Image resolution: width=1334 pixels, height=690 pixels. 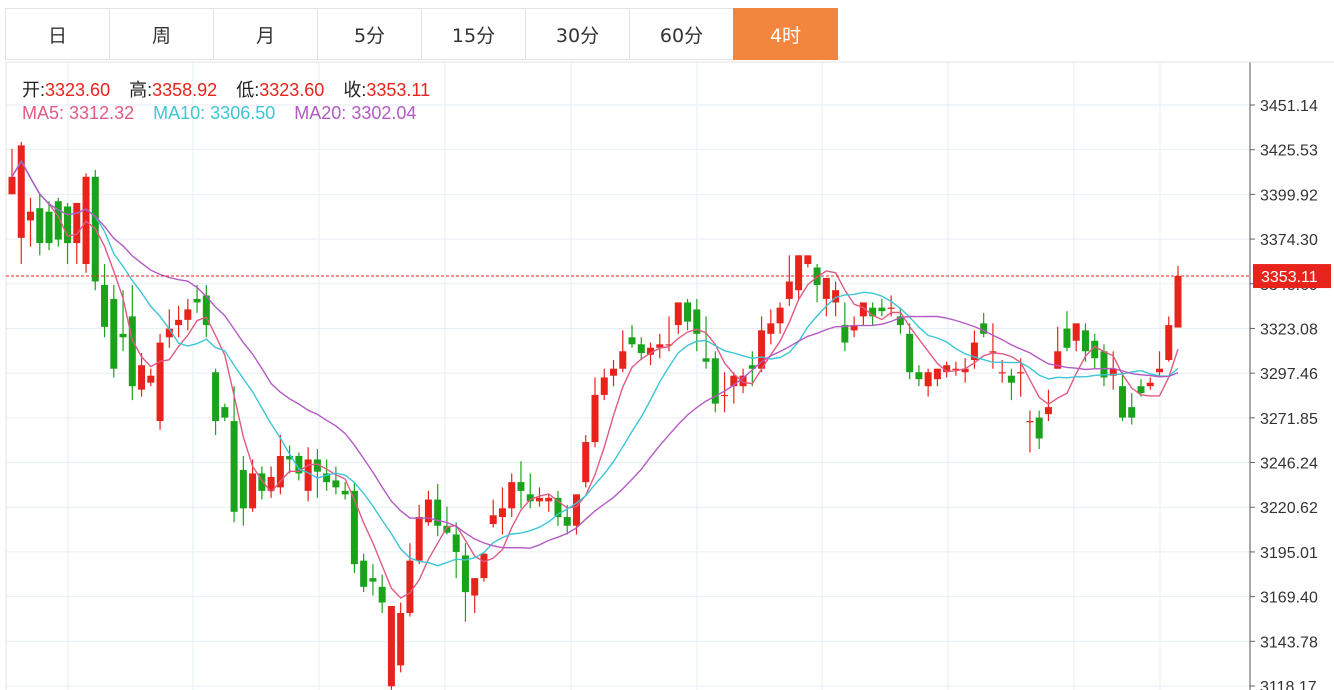 What do you see at coordinates (43, 113) in the screenshot?
I see `ma5-label: MA5:` at bounding box center [43, 113].